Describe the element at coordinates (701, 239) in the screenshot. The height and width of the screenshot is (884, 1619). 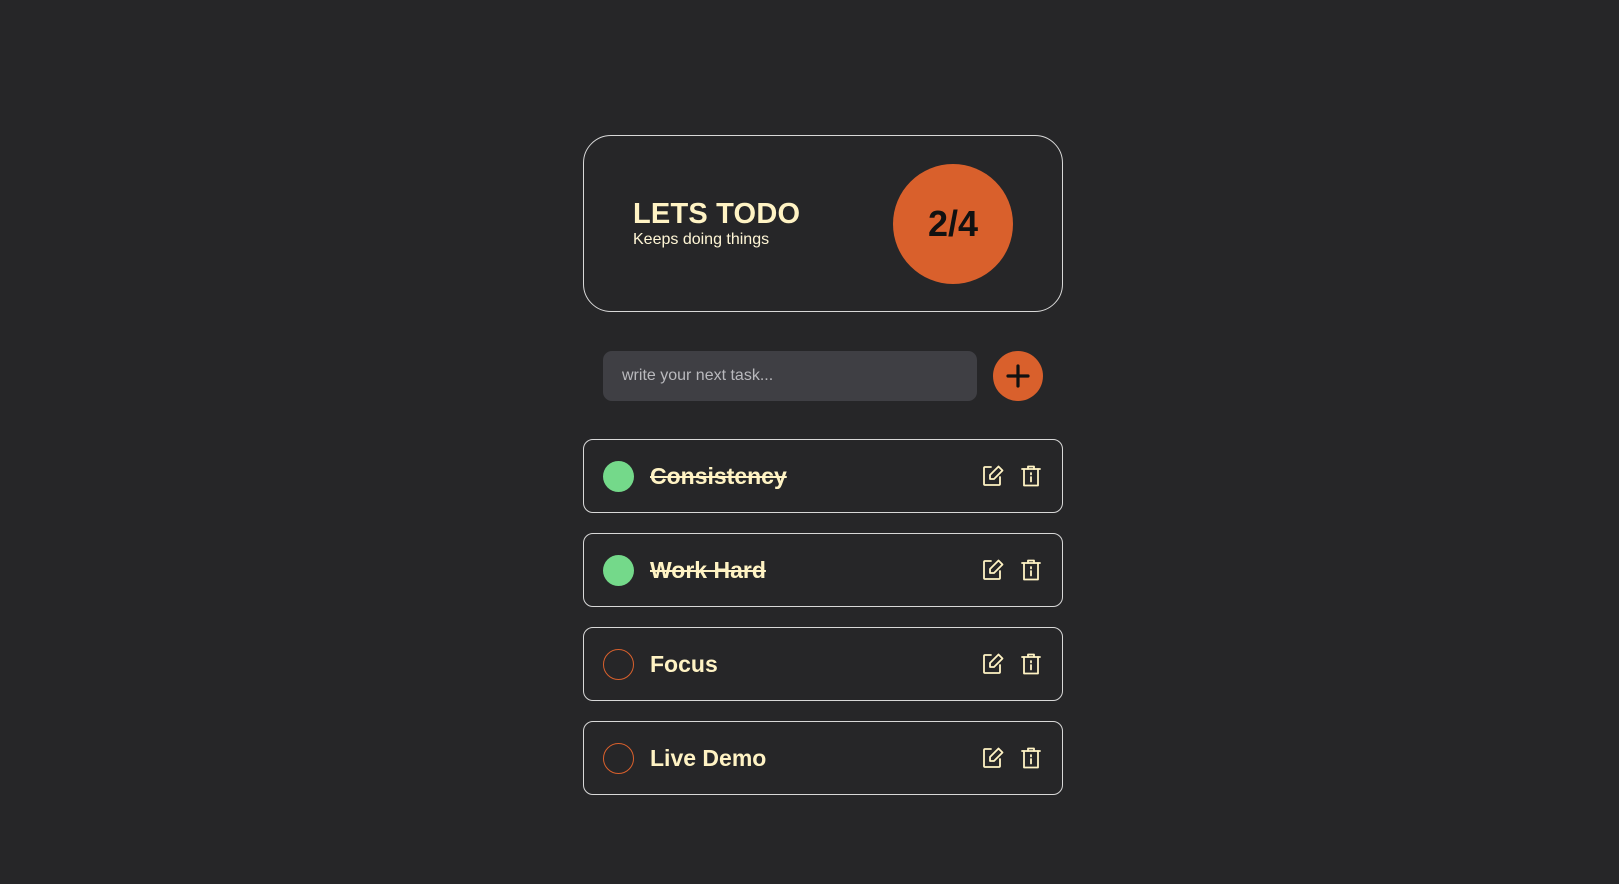
I see `app-subtitle: Keeps doing things` at that location.